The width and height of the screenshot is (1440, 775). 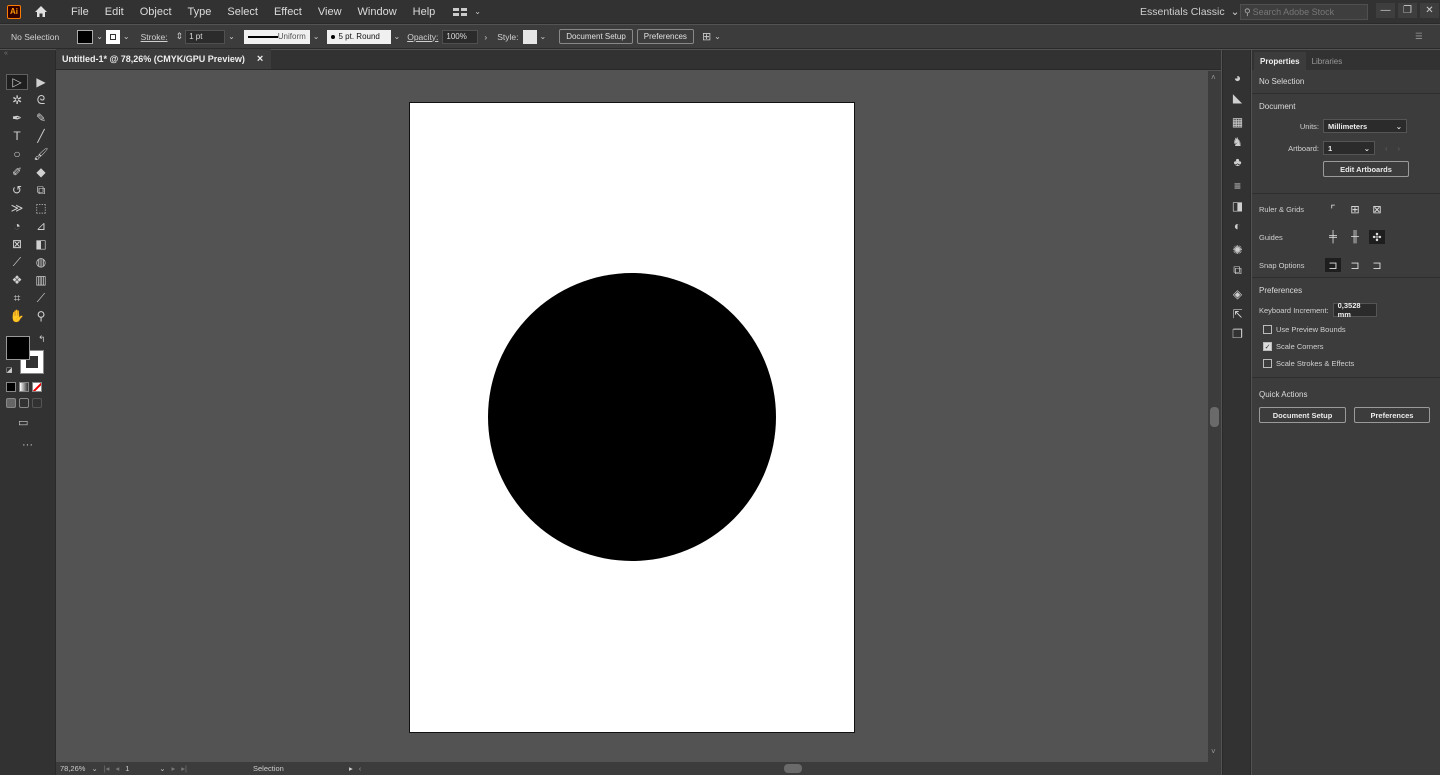 I want to click on menu-window: Window, so click(x=377, y=12).